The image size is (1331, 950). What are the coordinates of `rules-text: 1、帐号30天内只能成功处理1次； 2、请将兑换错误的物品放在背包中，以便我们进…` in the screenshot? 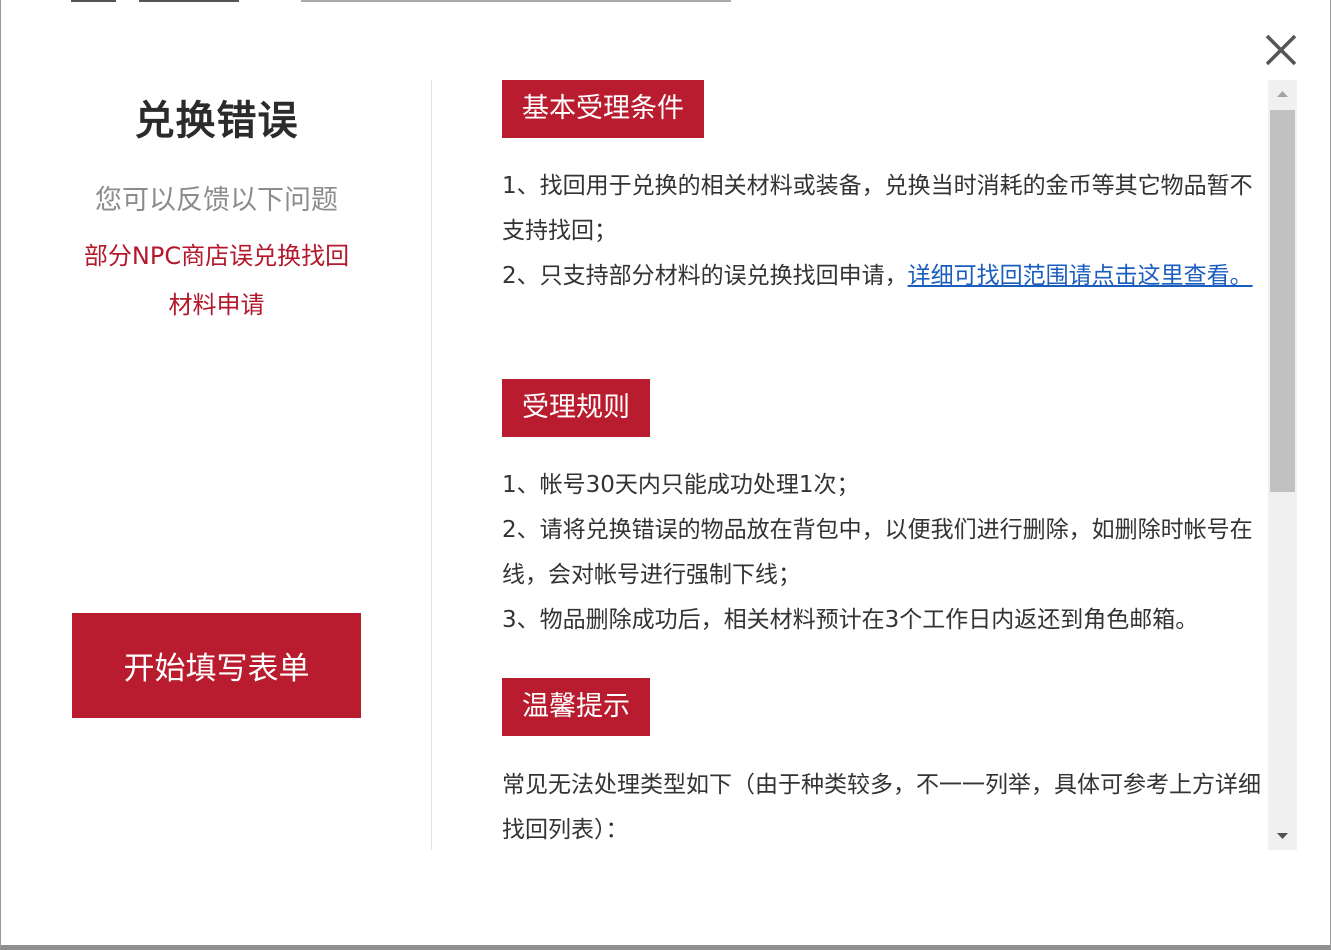 It's located at (882, 553).